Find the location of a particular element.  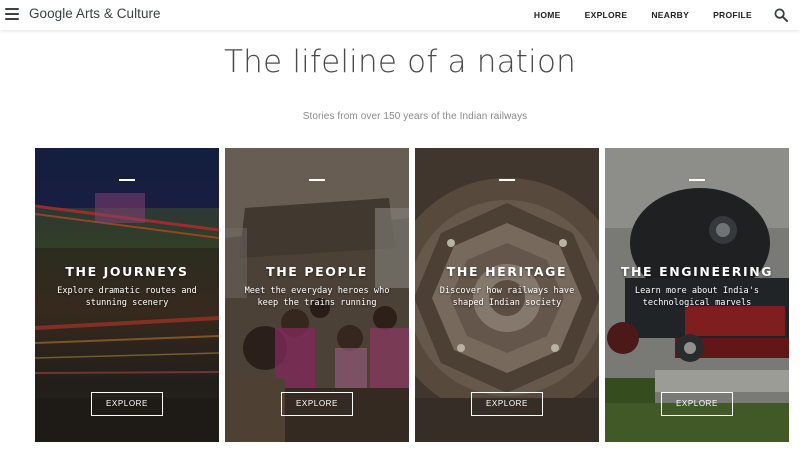

nav-home: HOME is located at coordinates (547, 15).